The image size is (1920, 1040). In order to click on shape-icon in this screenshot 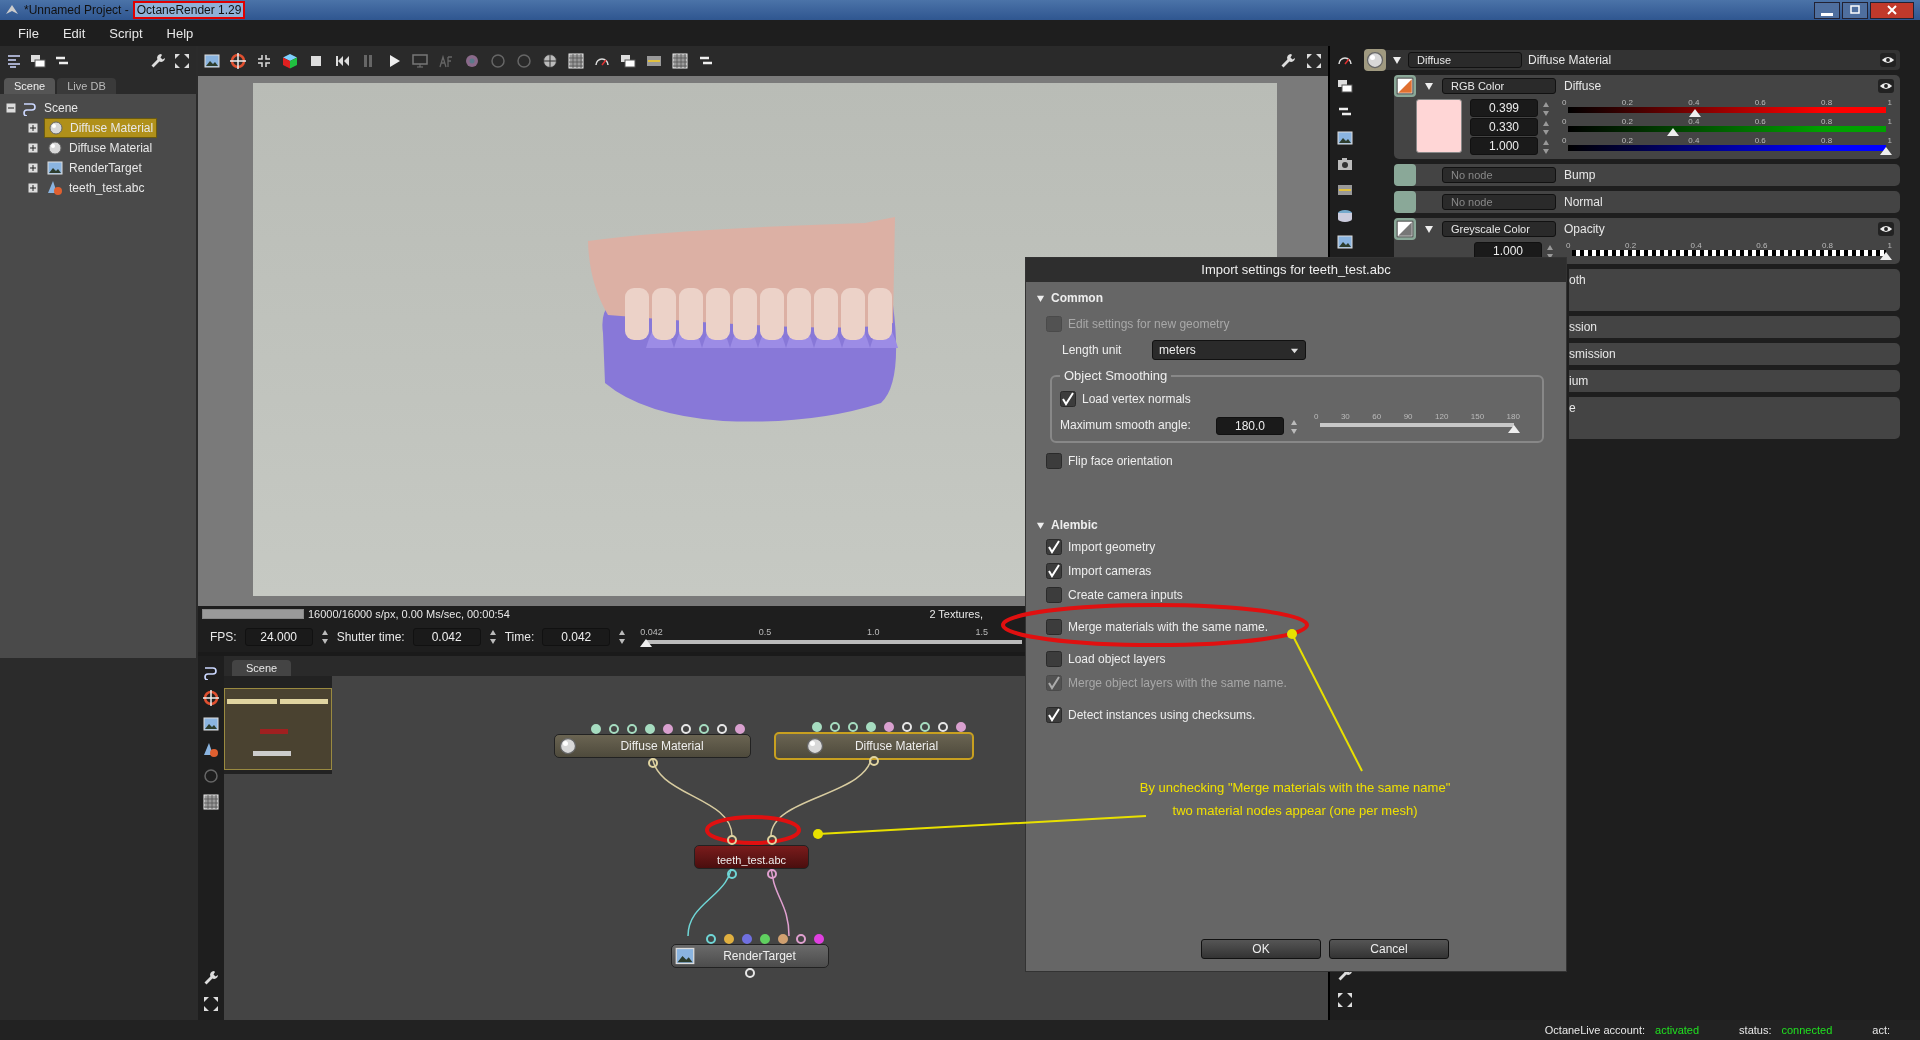, I will do `click(211, 750)`.